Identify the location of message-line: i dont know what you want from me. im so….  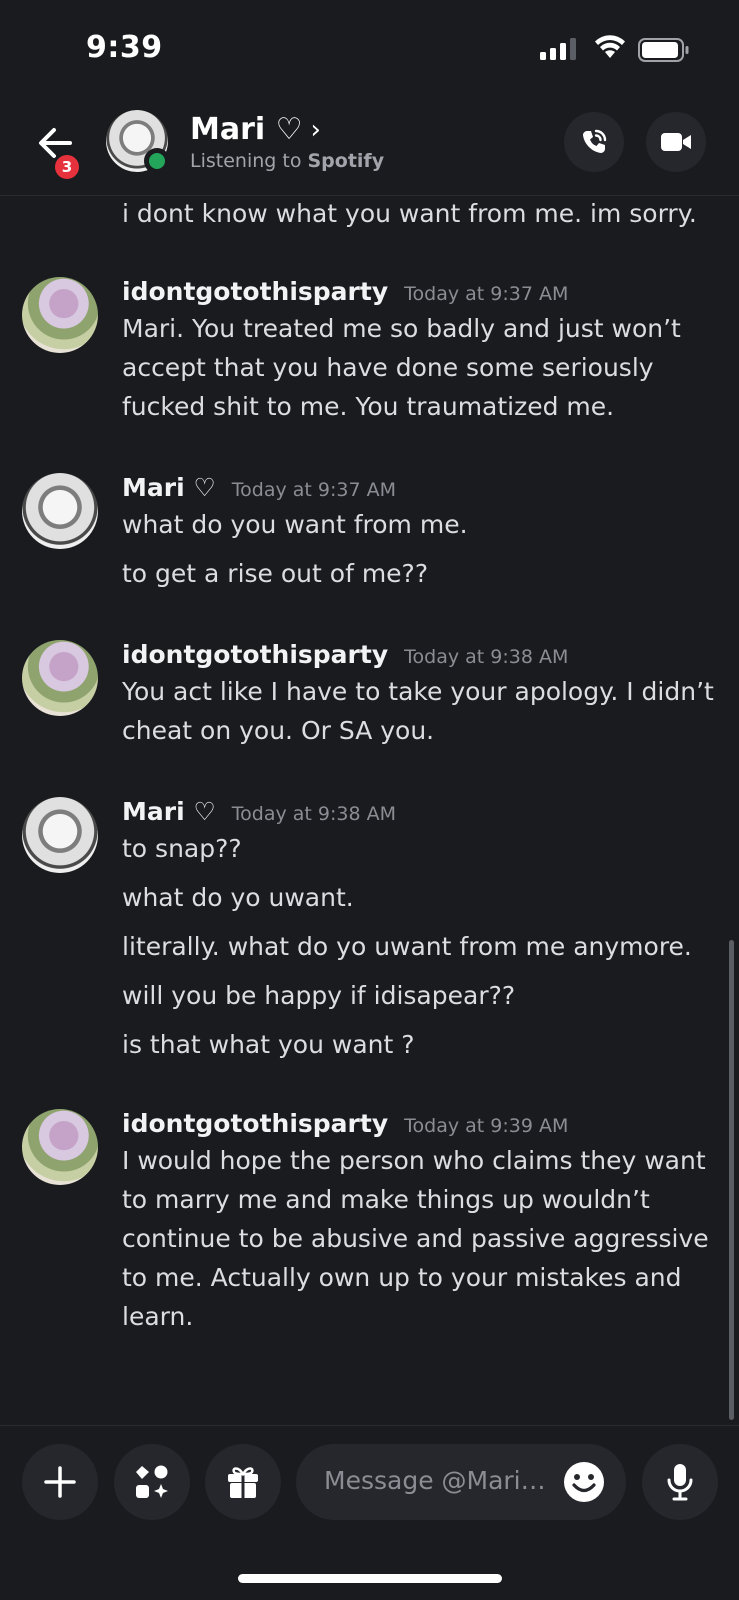
(409, 213).